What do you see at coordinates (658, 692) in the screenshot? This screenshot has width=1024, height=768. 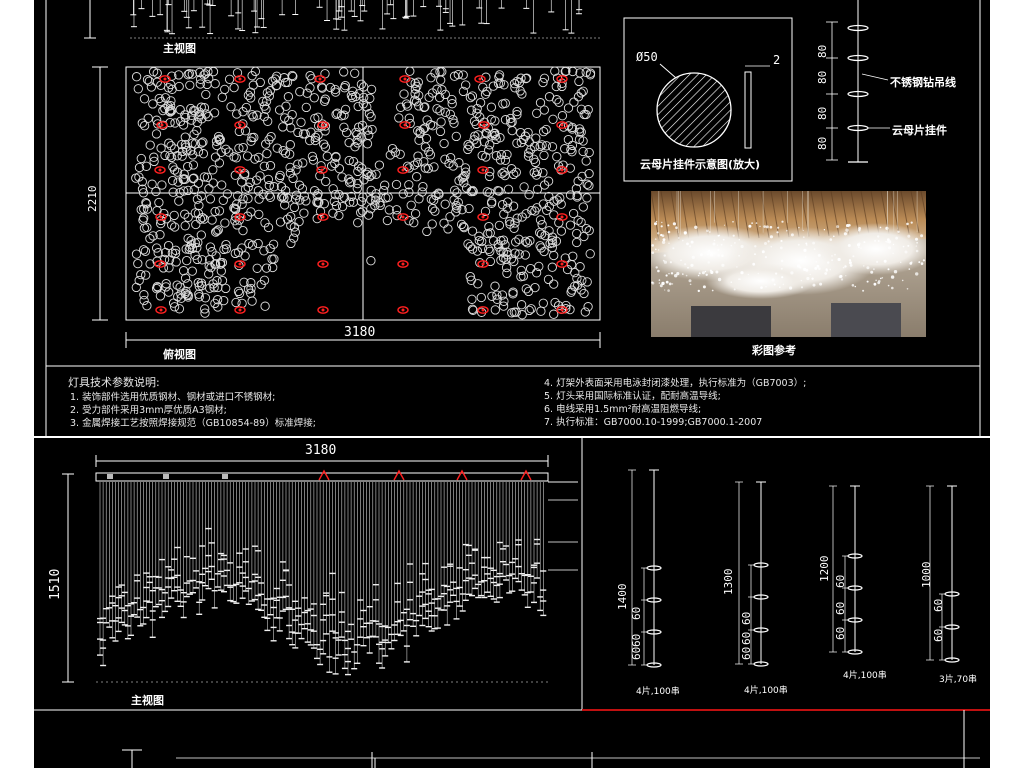 I see `string1-note: 4片,100串` at bounding box center [658, 692].